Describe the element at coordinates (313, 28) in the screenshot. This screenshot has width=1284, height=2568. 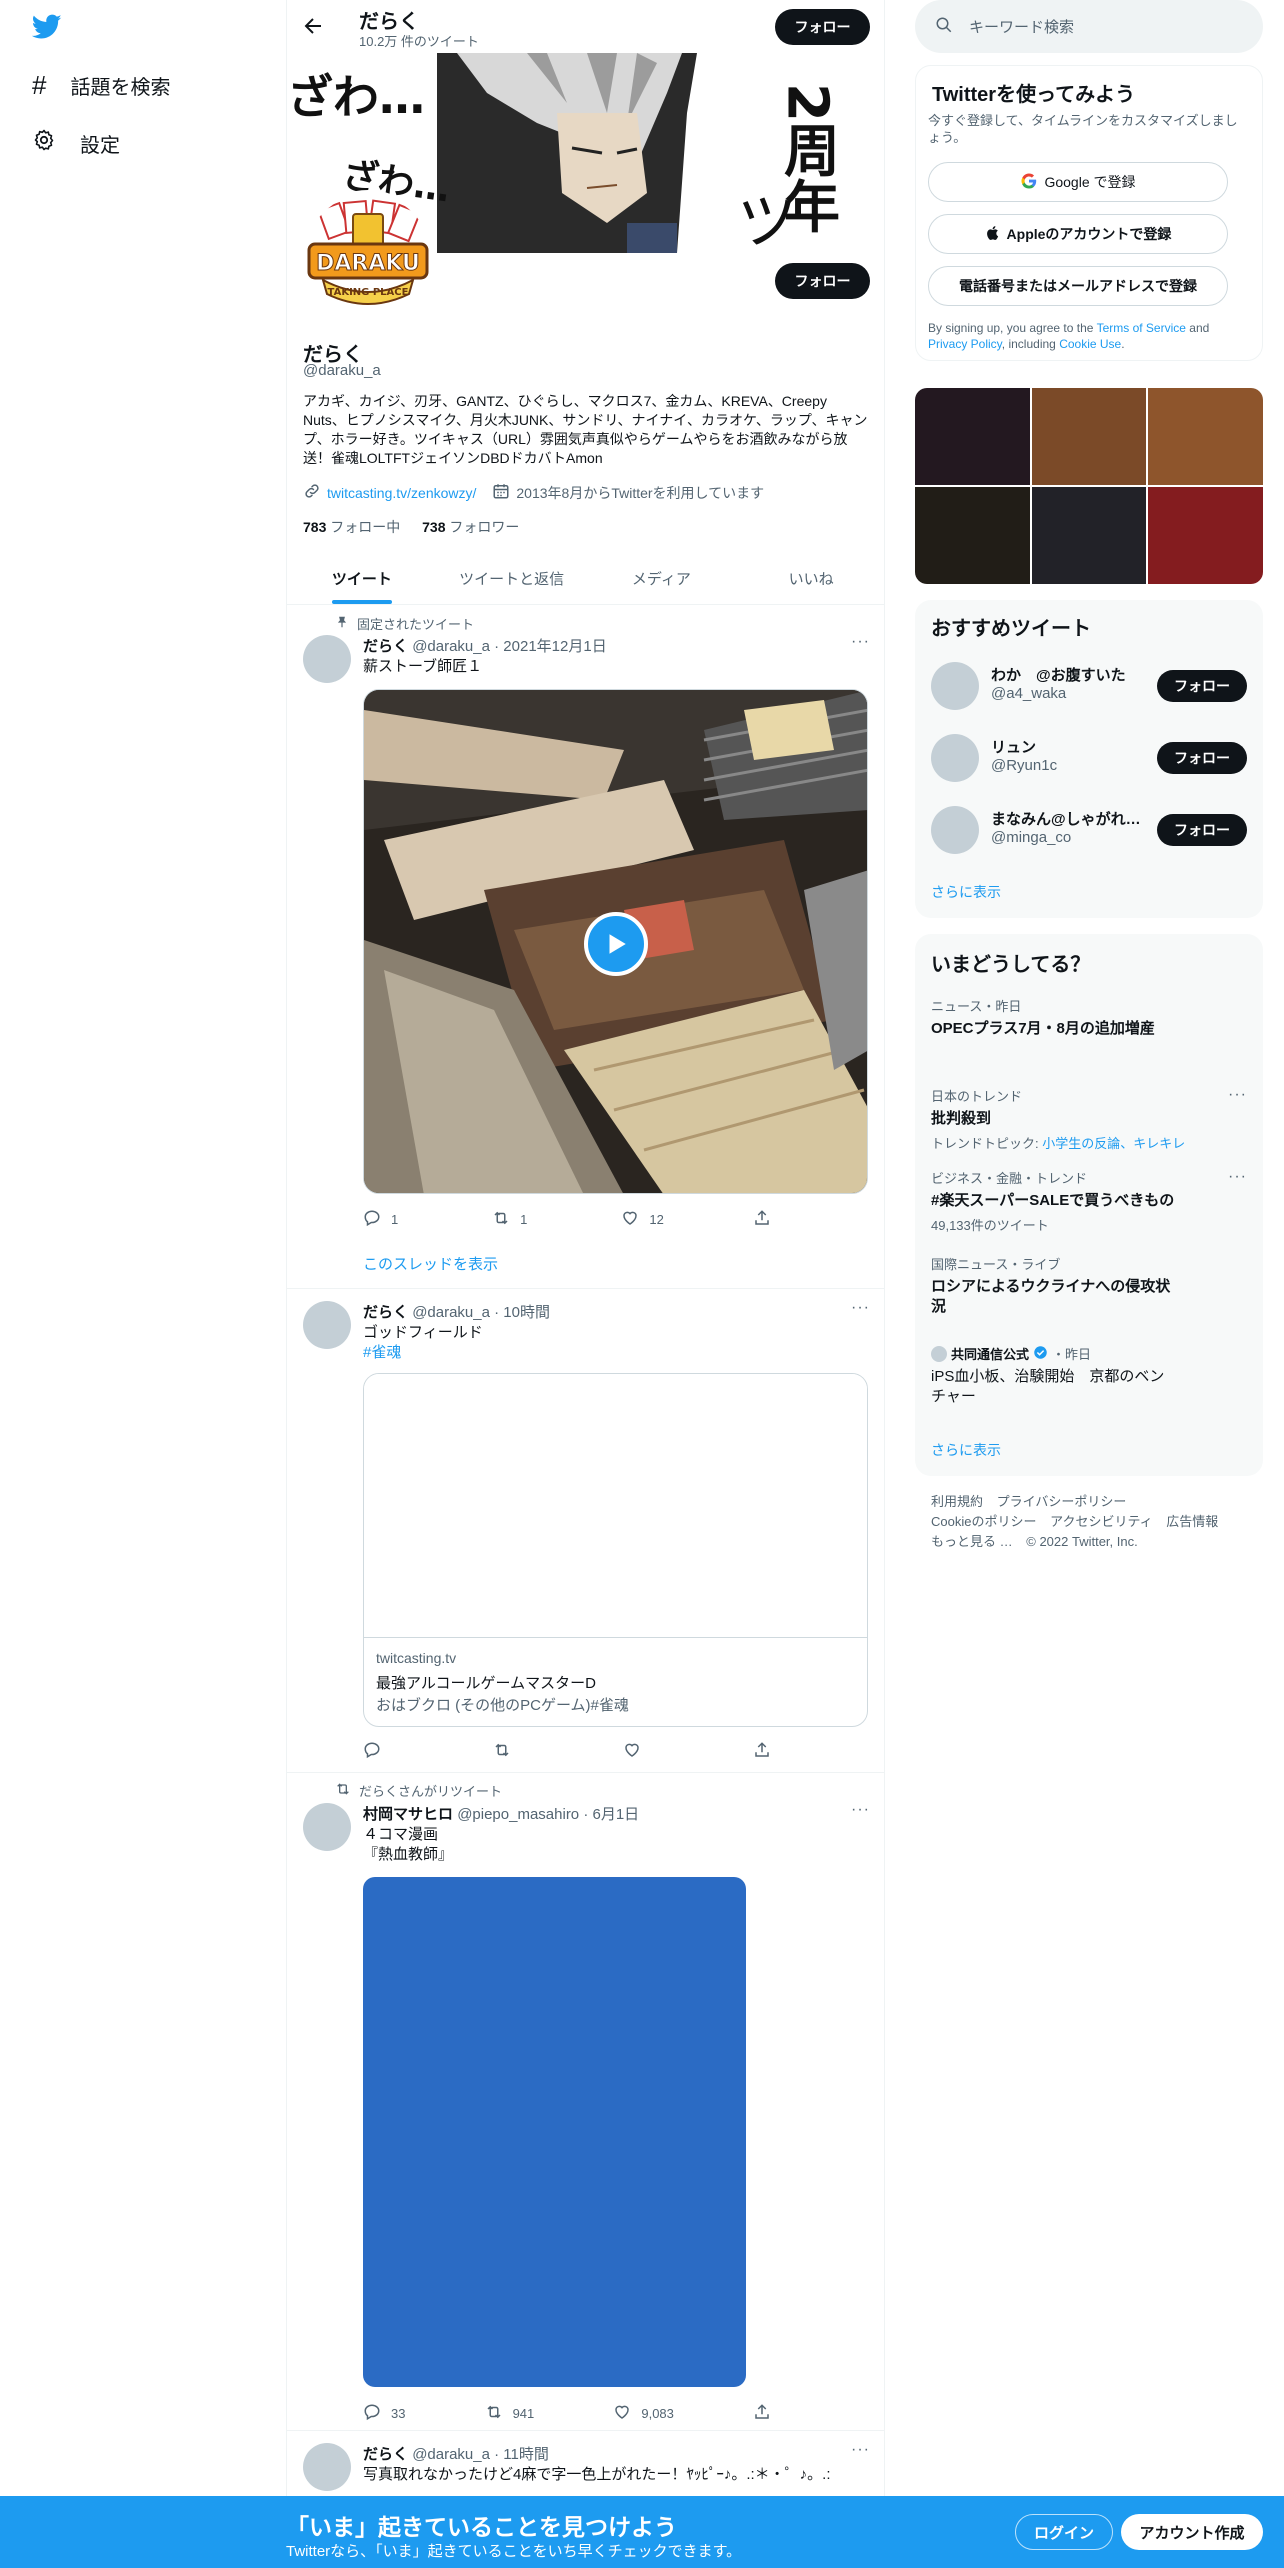
I see `back-arrow-icon` at that location.